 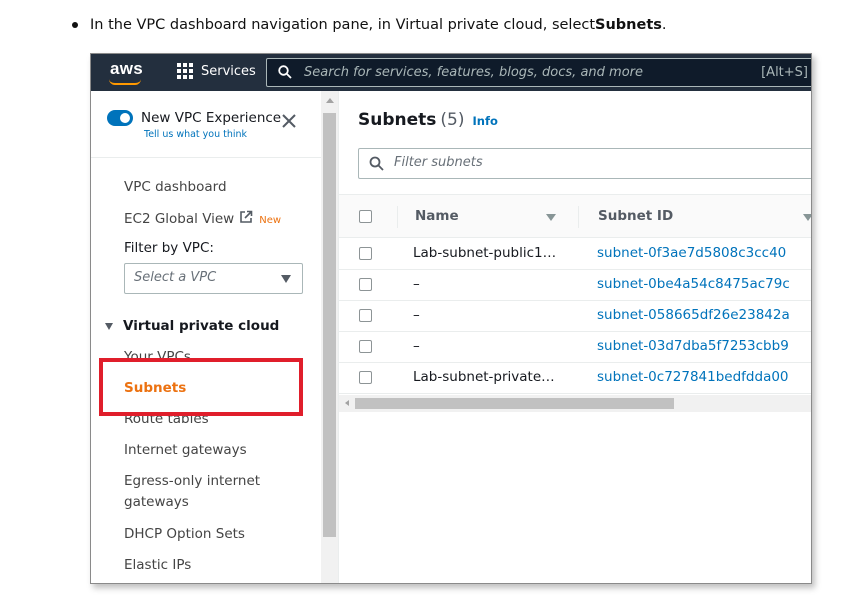 What do you see at coordinates (286, 279) in the screenshot?
I see `caret-down-icon` at bounding box center [286, 279].